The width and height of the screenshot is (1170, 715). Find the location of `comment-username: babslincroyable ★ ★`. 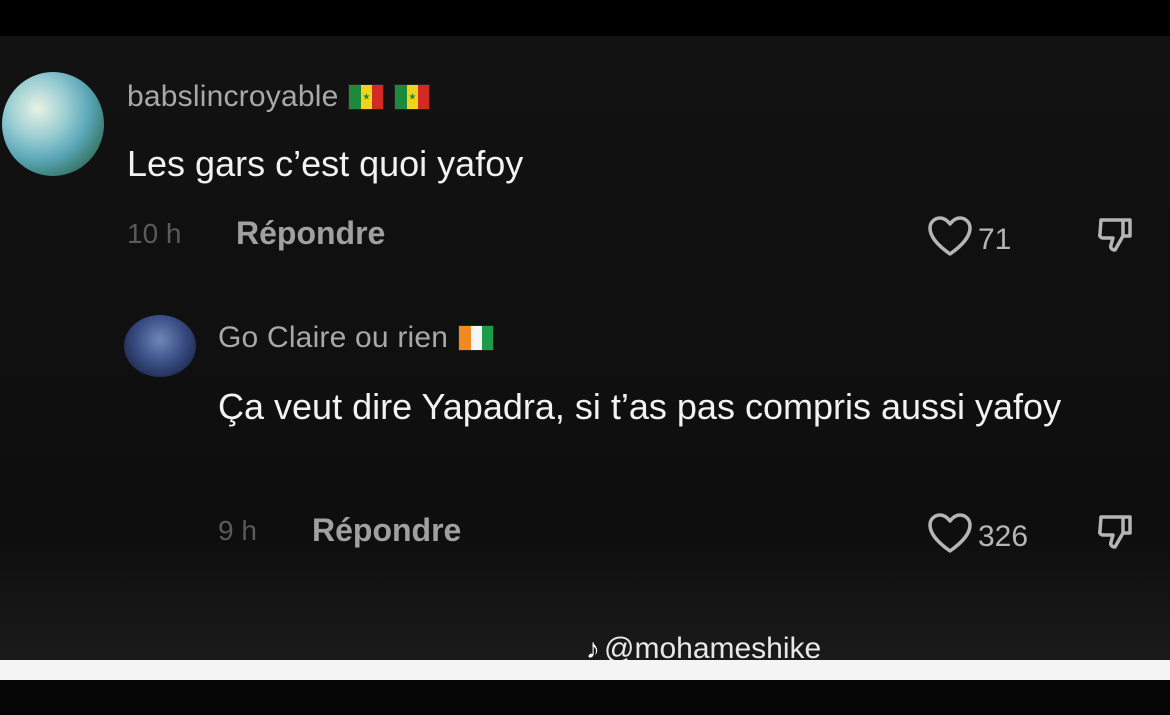

comment-username: babslincroyable ★ ★ is located at coordinates (279, 97).